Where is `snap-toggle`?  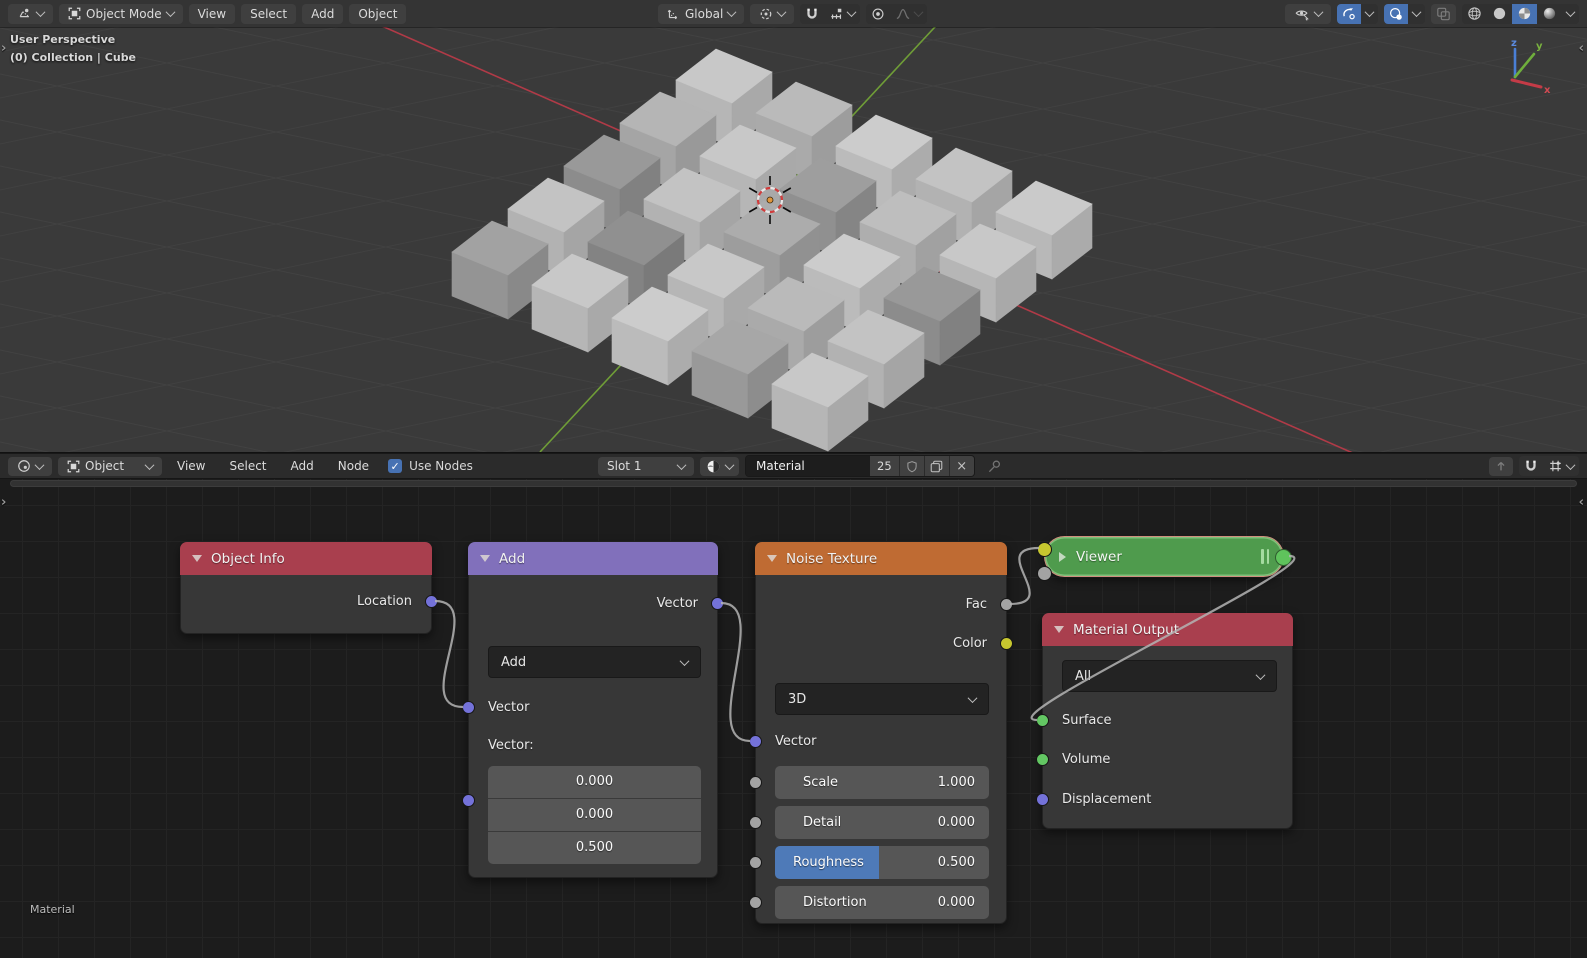
snap-toggle is located at coordinates (812, 14).